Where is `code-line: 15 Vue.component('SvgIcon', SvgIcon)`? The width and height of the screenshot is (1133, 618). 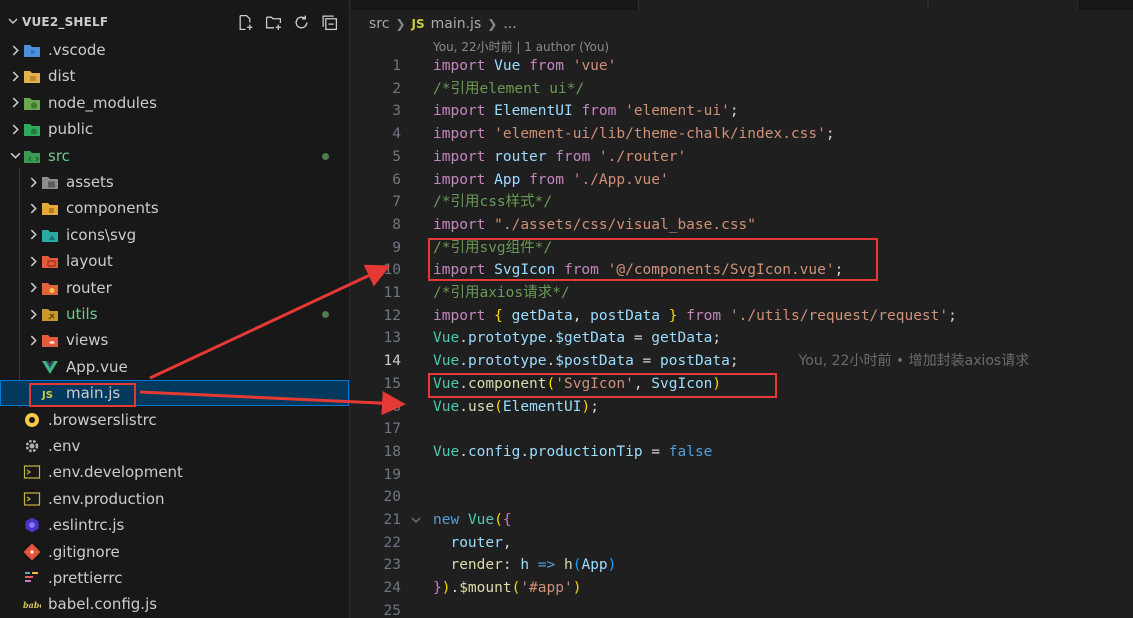 code-line: 15 Vue.component('SvgIcon', SvgIcon) is located at coordinates (742, 384).